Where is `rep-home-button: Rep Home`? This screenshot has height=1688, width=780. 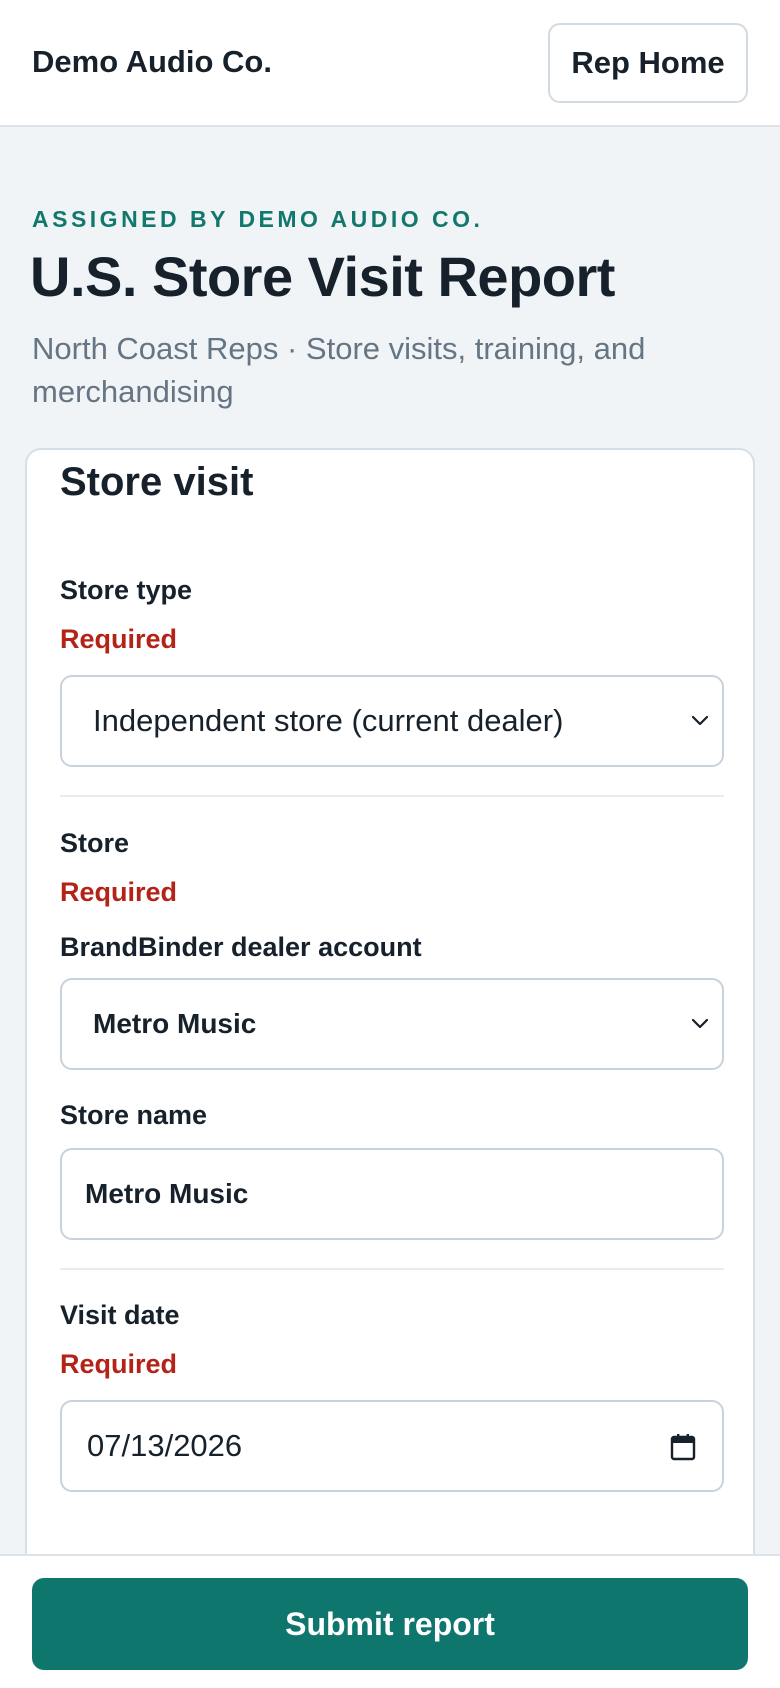 rep-home-button: Rep Home is located at coordinates (648, 63).